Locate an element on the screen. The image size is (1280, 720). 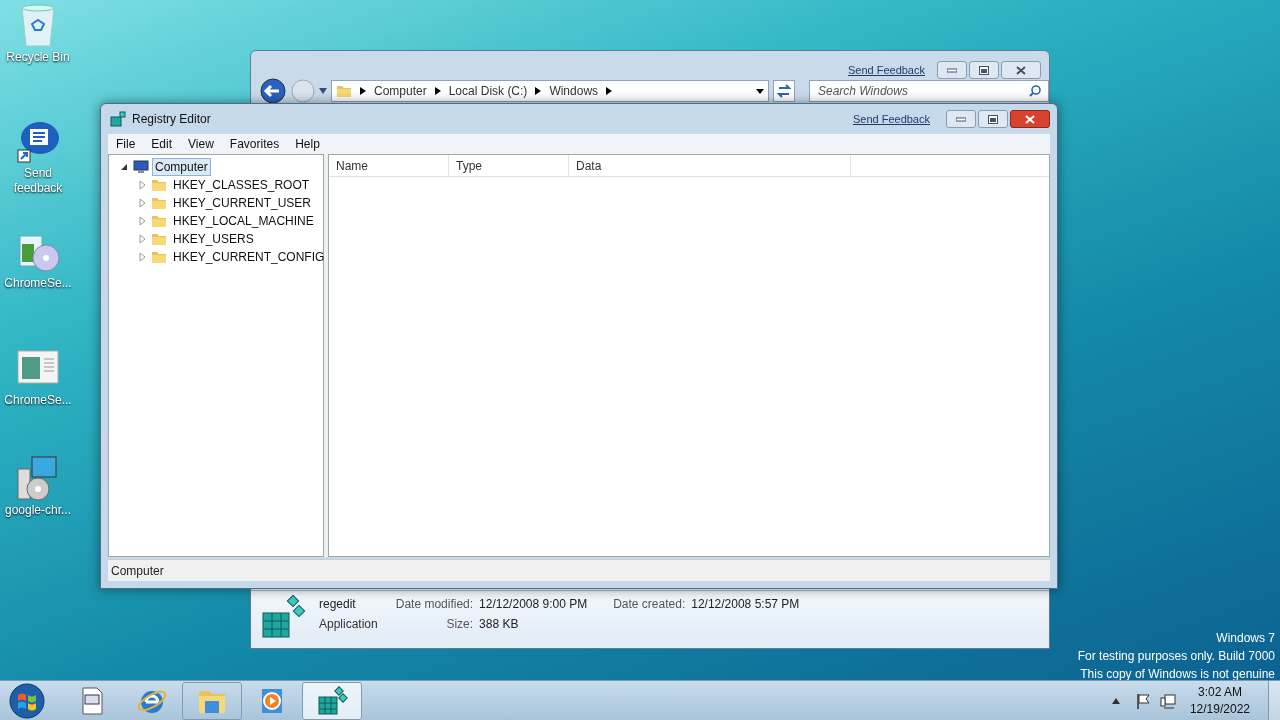
start-button is located at coordinates (27, 700).